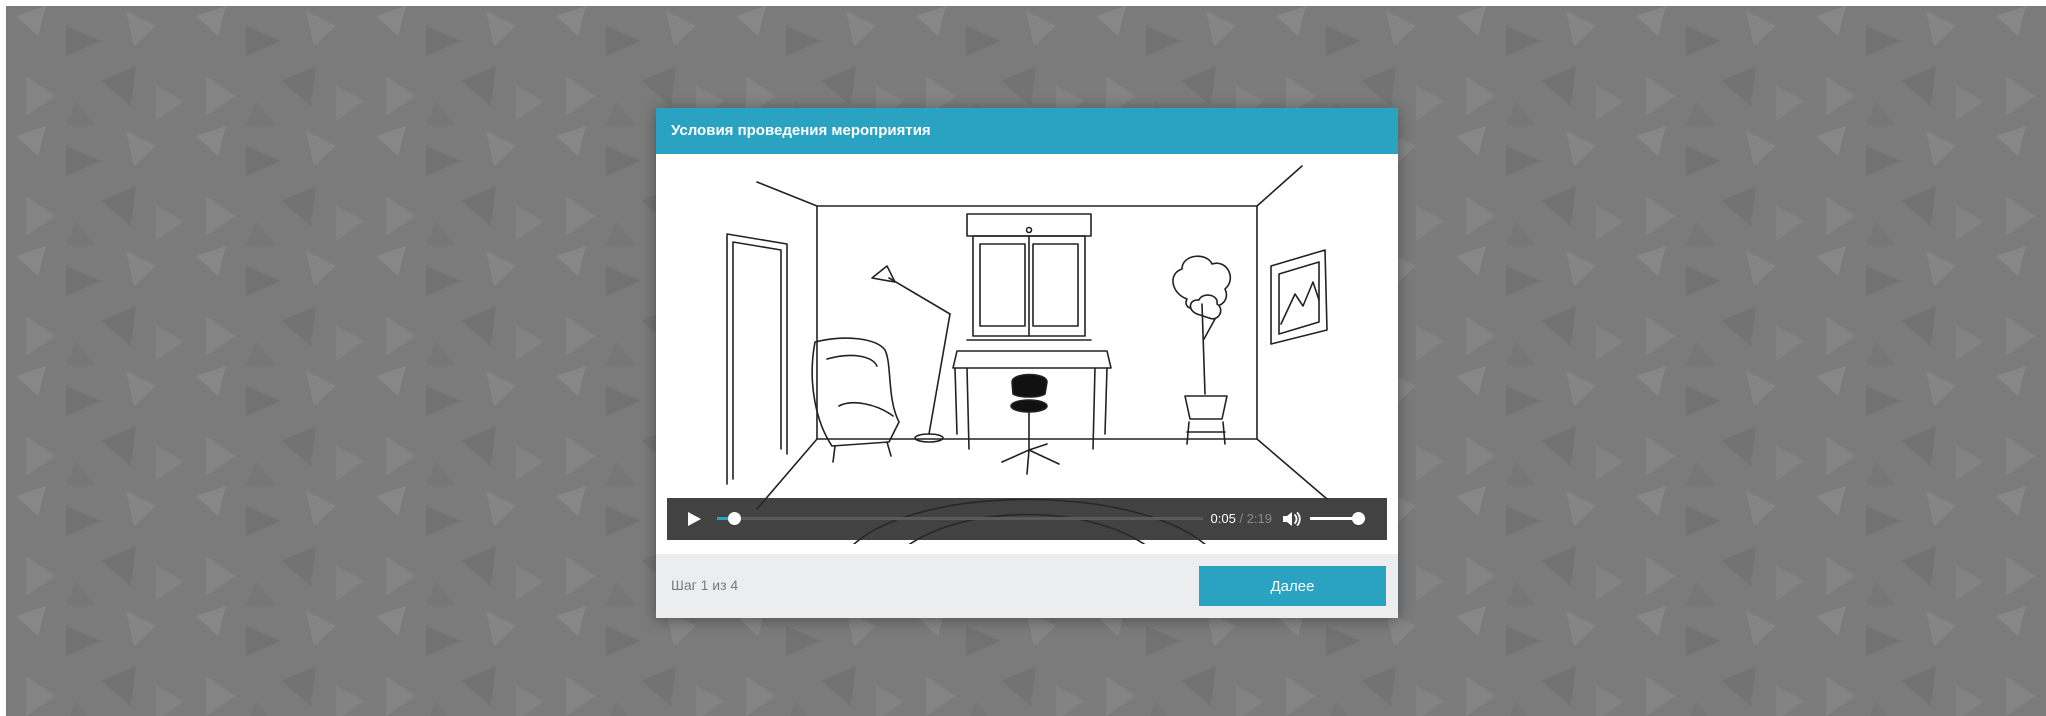 The height and width of the screenshot is (716, 2046). What do you see at coordinates (705, 585) in the screenshot?
I see `step-indicator: Шаг 1 из 4` at bounding box center [705, 585].